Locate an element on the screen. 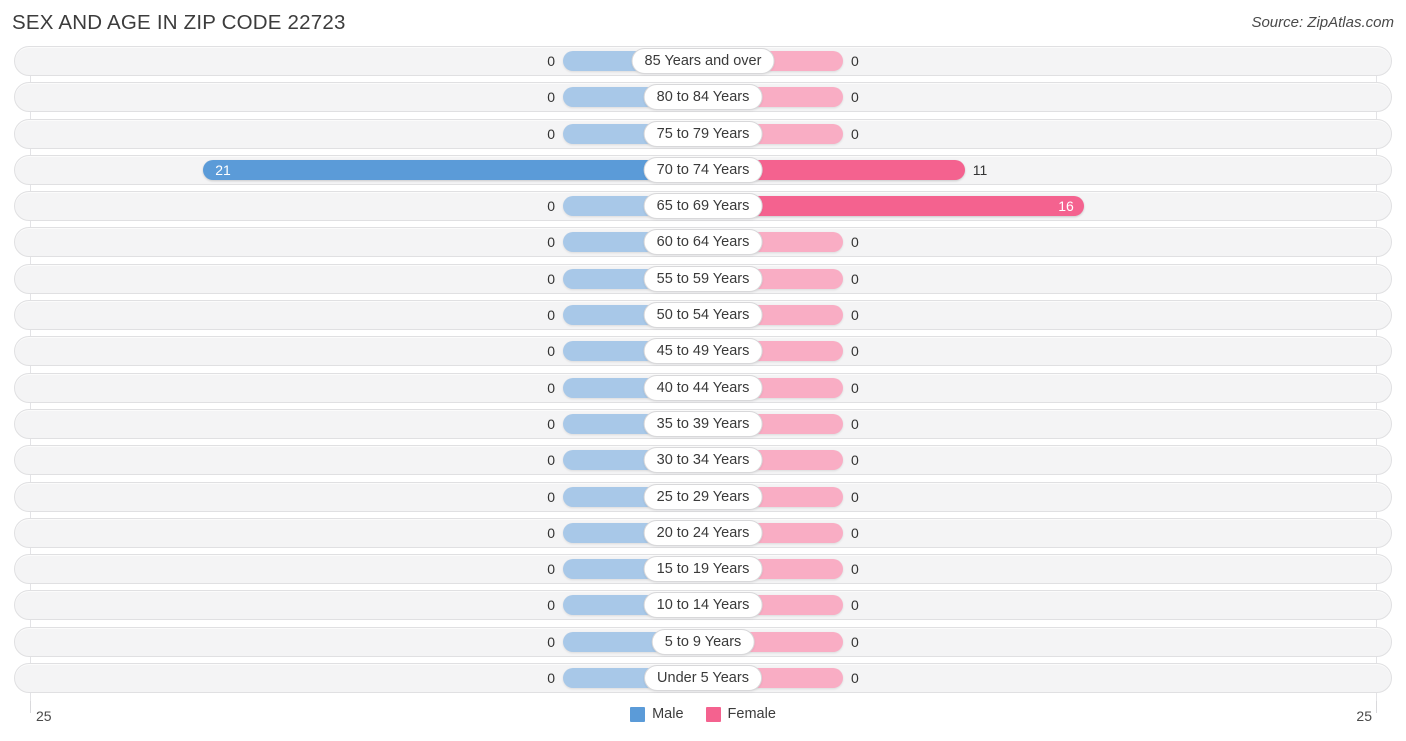  pyramid-row: 0 0 75 to 79 Years is located at coordinates (703, 133).